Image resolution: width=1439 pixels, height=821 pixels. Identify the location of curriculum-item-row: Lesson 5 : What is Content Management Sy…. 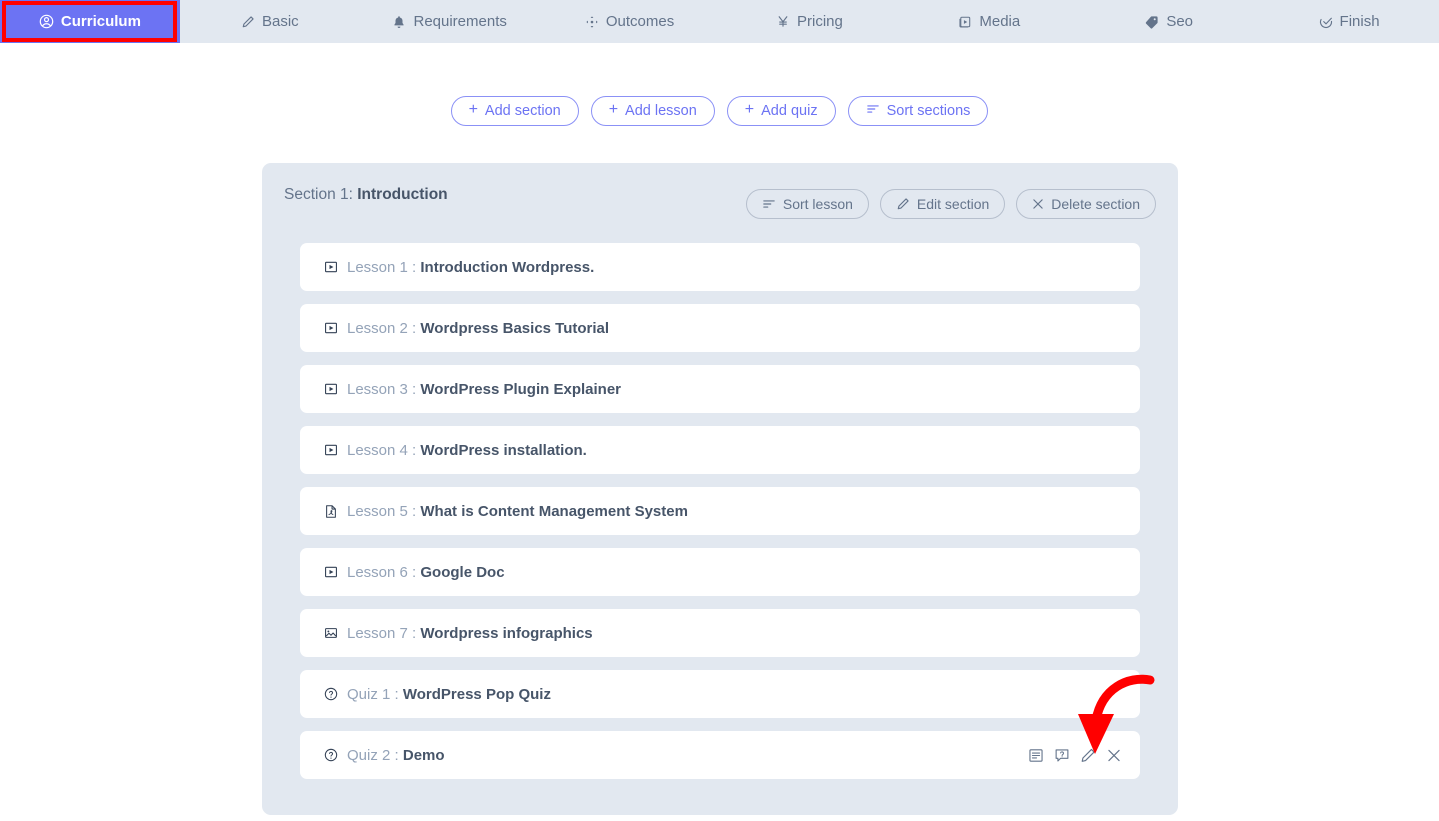
(720, 511).